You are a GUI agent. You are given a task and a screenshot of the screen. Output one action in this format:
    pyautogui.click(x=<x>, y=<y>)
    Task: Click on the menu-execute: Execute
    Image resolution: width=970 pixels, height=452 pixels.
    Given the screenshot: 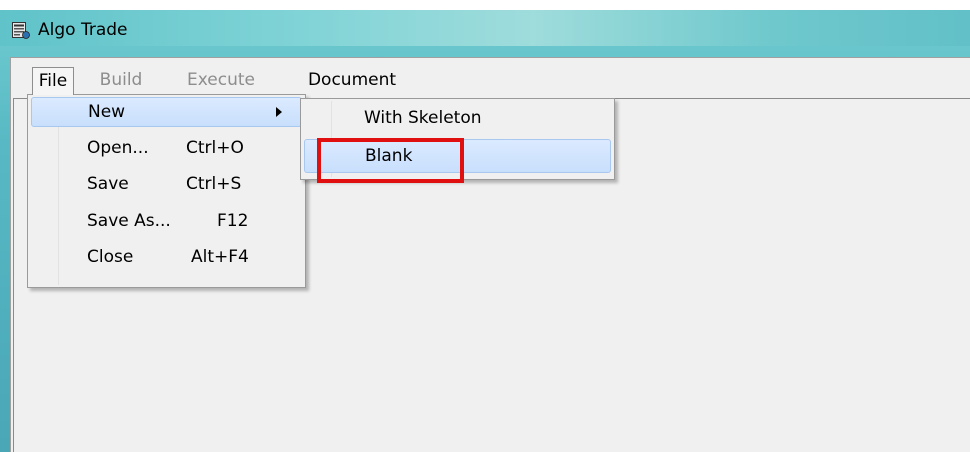 What is the action you would take?
    pyautogui.click(x=221, y=81)
    